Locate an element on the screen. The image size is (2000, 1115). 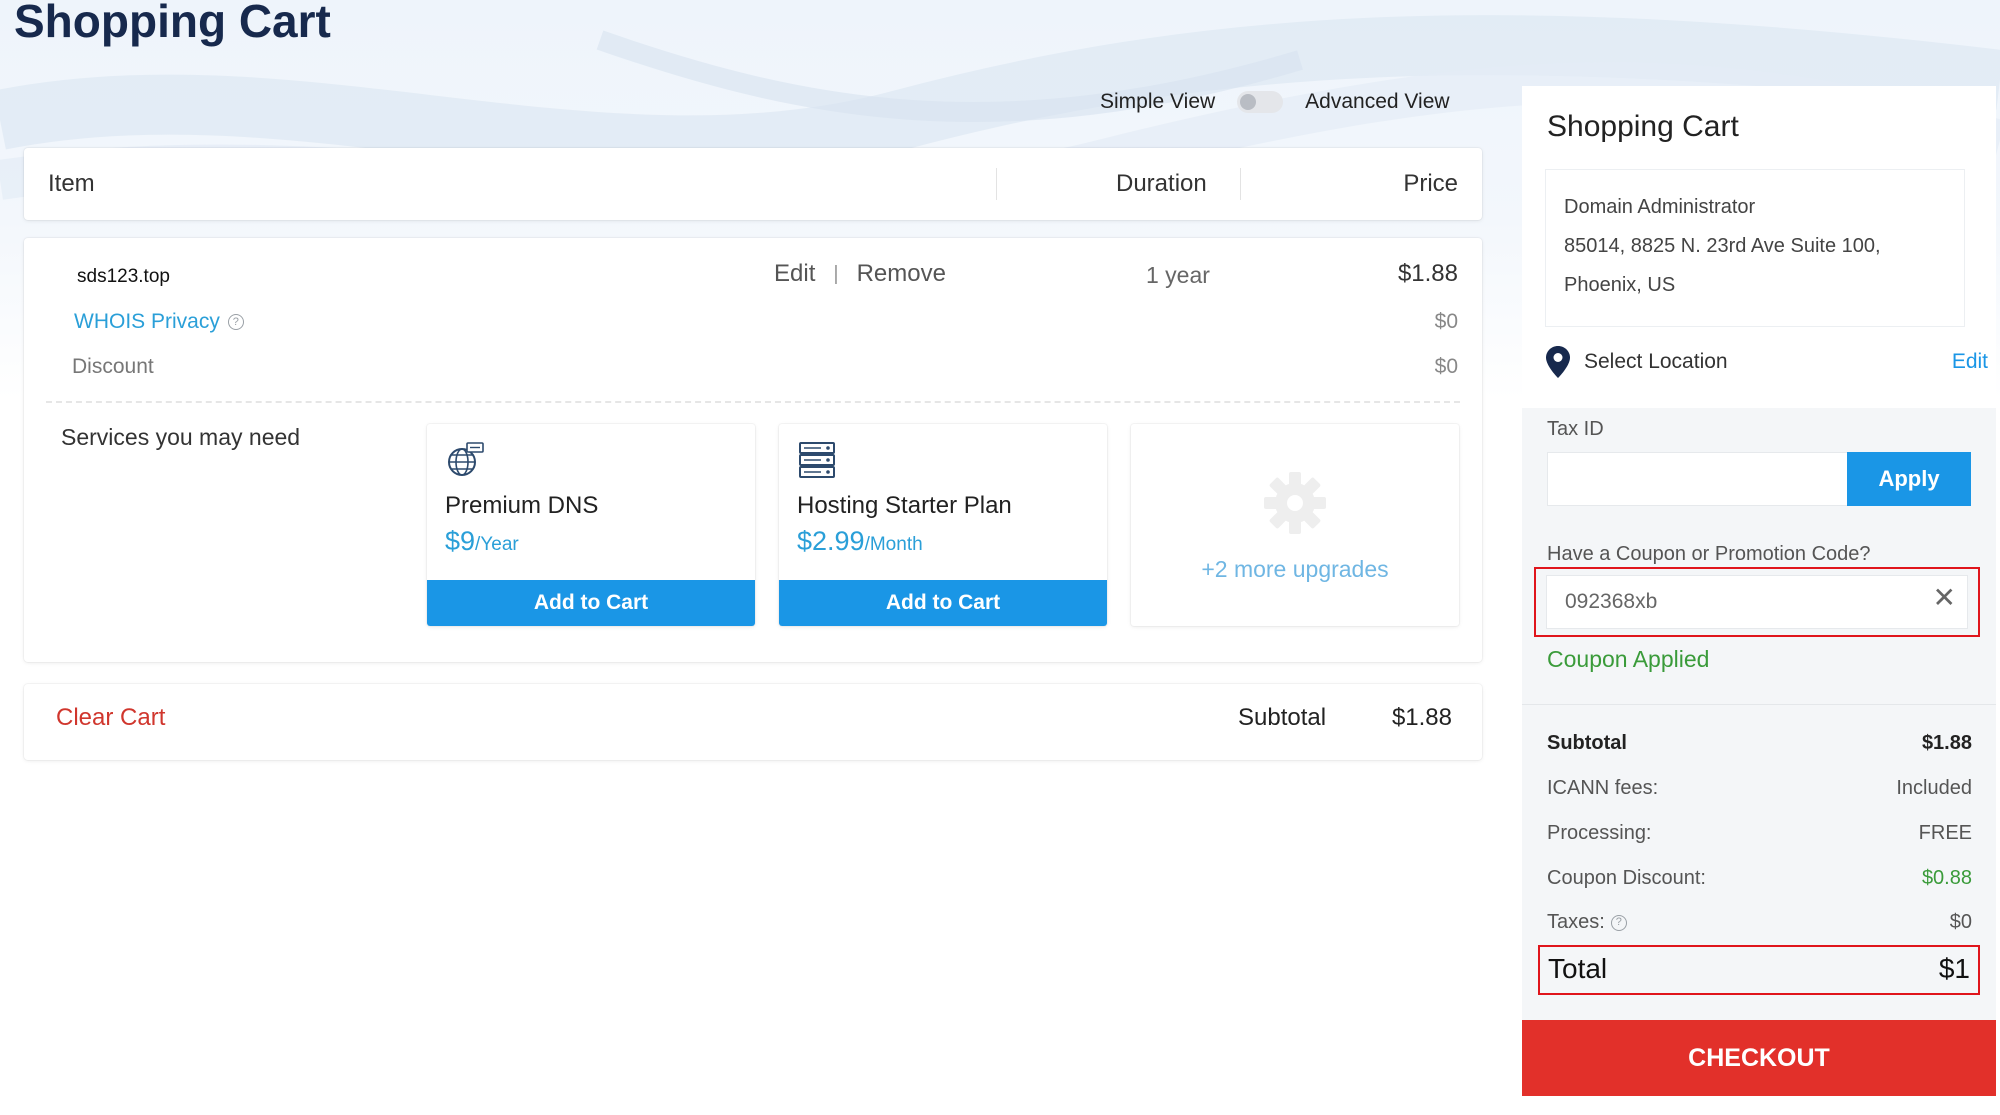
gear-icon is located at coordinates (1295, 502).